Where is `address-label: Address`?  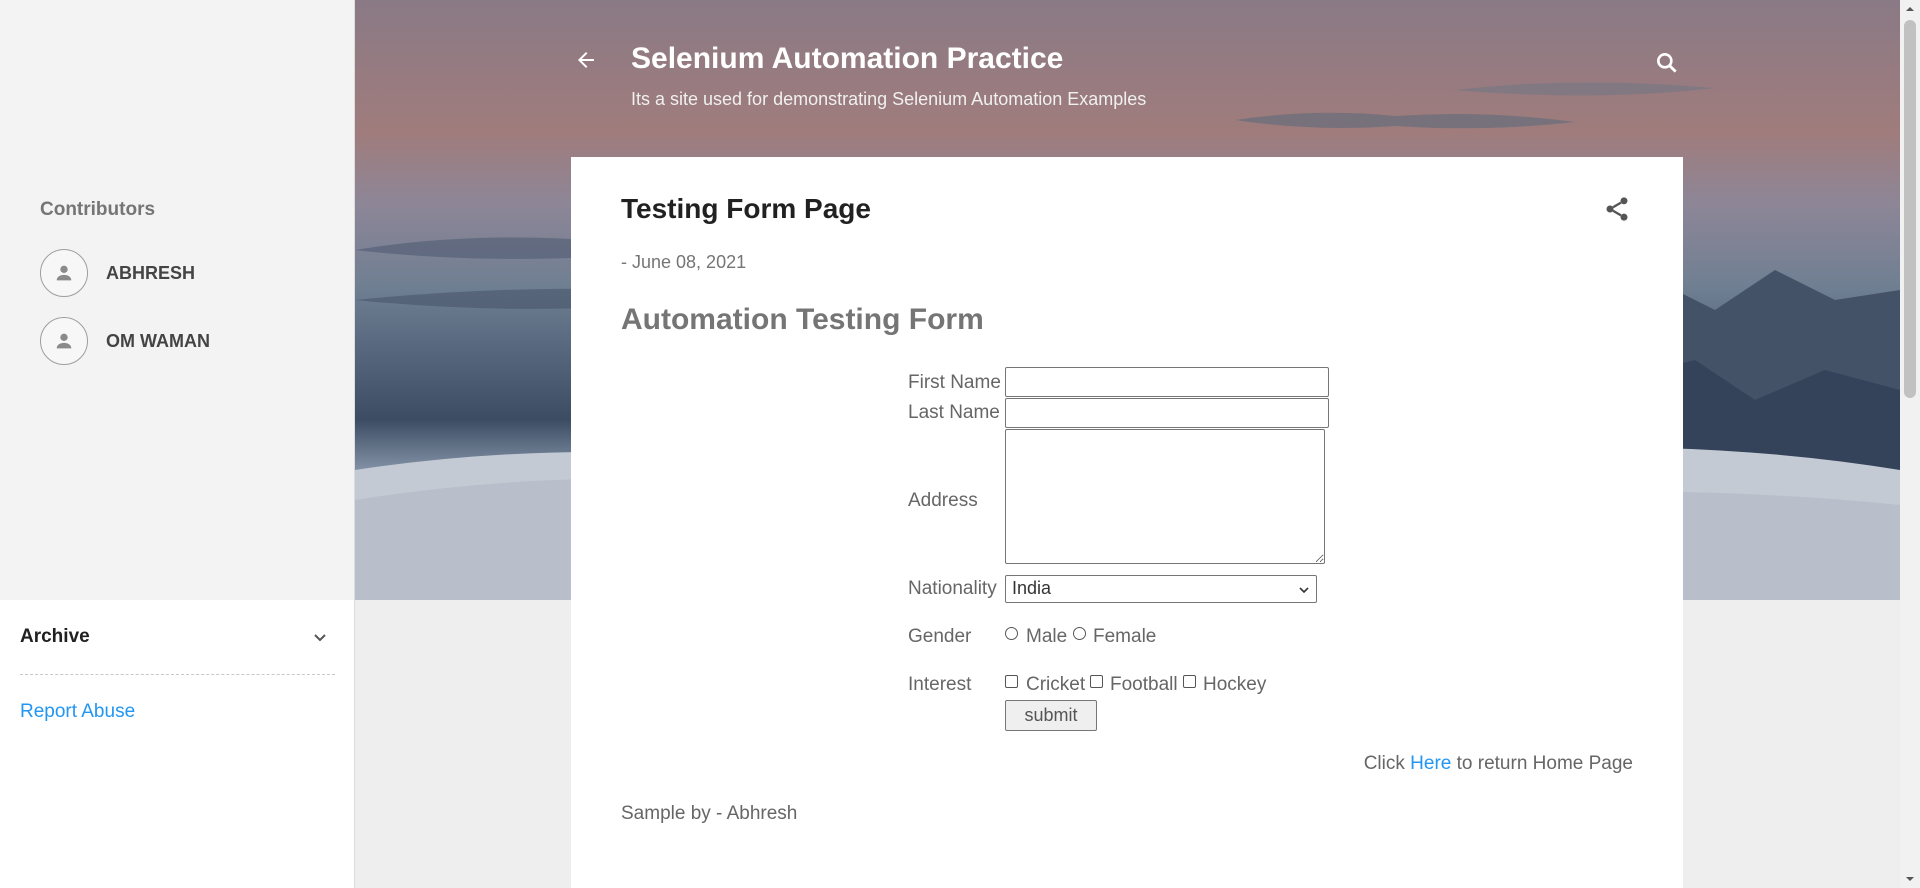
address-label: Address is located at coordinates (943, 500).